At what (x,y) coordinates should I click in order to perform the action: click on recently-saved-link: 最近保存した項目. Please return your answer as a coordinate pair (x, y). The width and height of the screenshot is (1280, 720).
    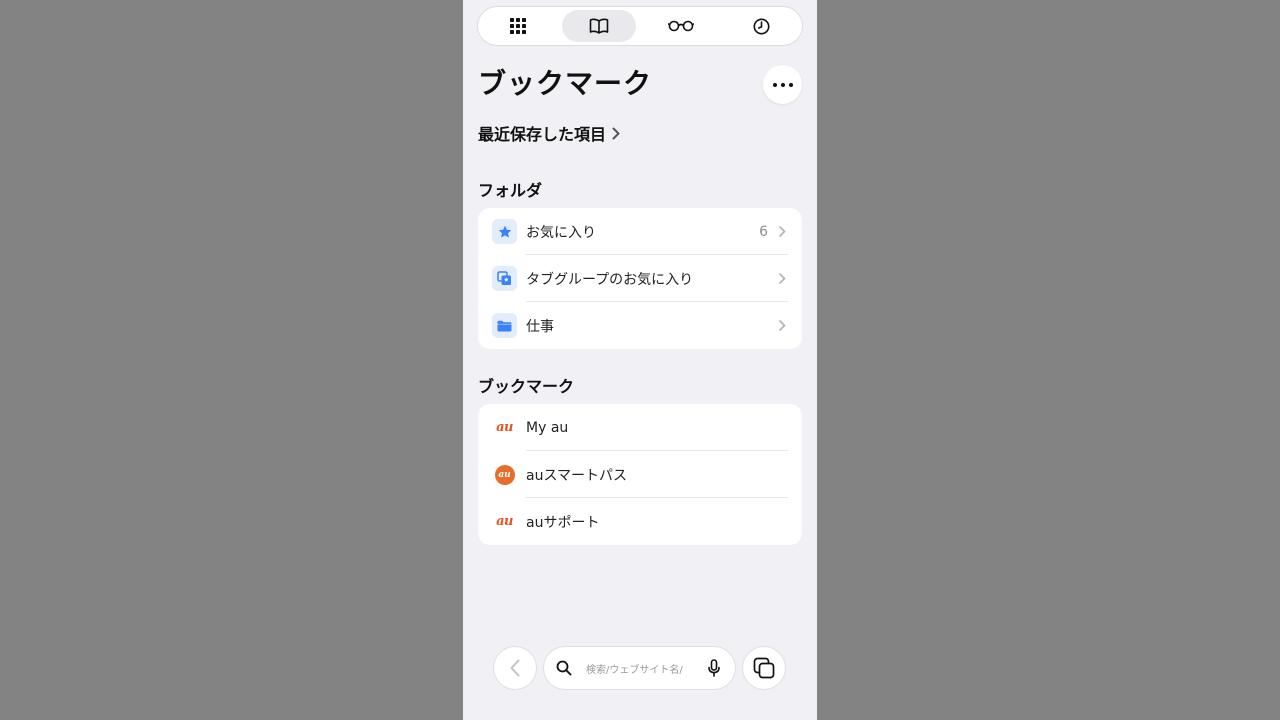
    Looking at the image, I should click on (549, 133).